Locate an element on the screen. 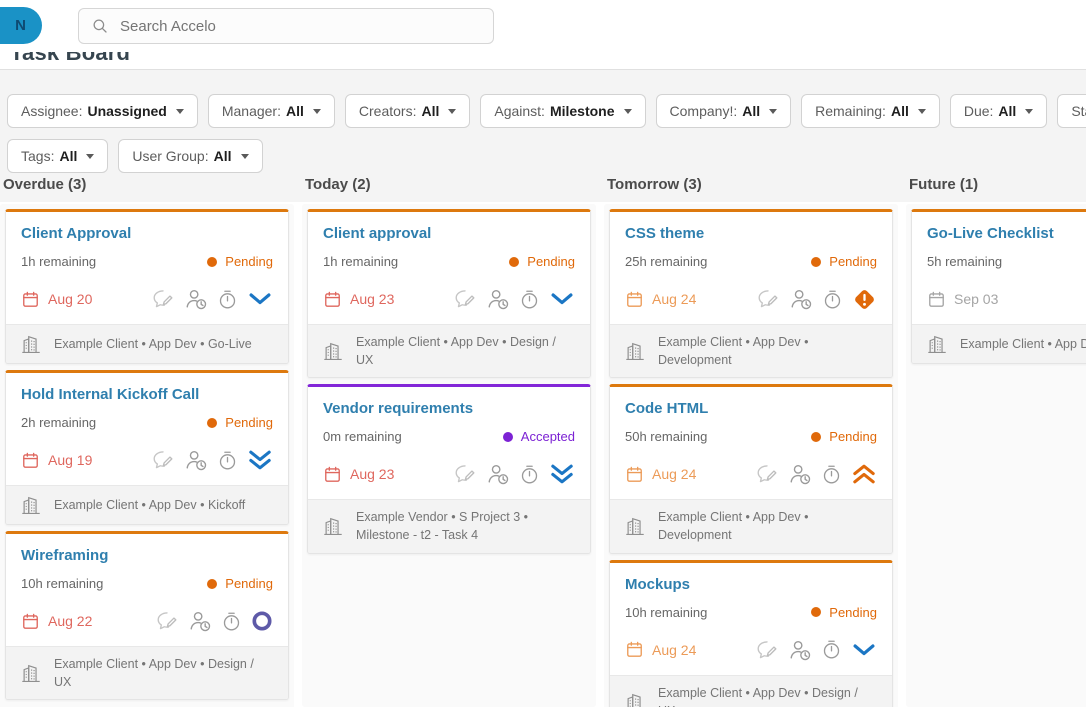 The width and height of the screenshot is (1086, 707). task-context-label: Example Client • App Dev • Development is located at coordinates (733, 351).